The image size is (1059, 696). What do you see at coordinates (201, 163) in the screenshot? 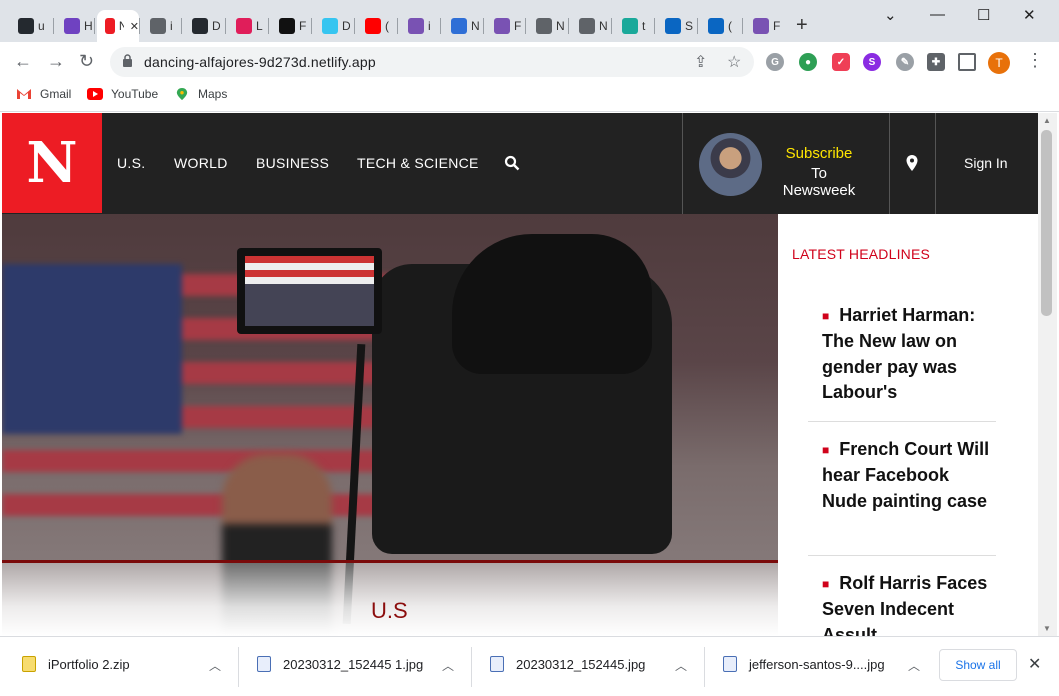
I see `nav-world: WORLD` at bounding box center [201, 163].